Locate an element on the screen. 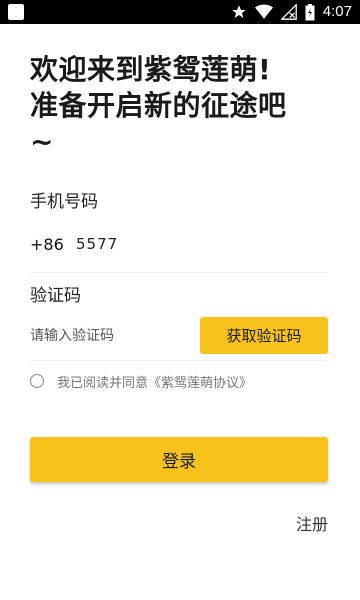 The width and height of the screenshot is (360, 600). phone-input is located at coordinates (202, 244).